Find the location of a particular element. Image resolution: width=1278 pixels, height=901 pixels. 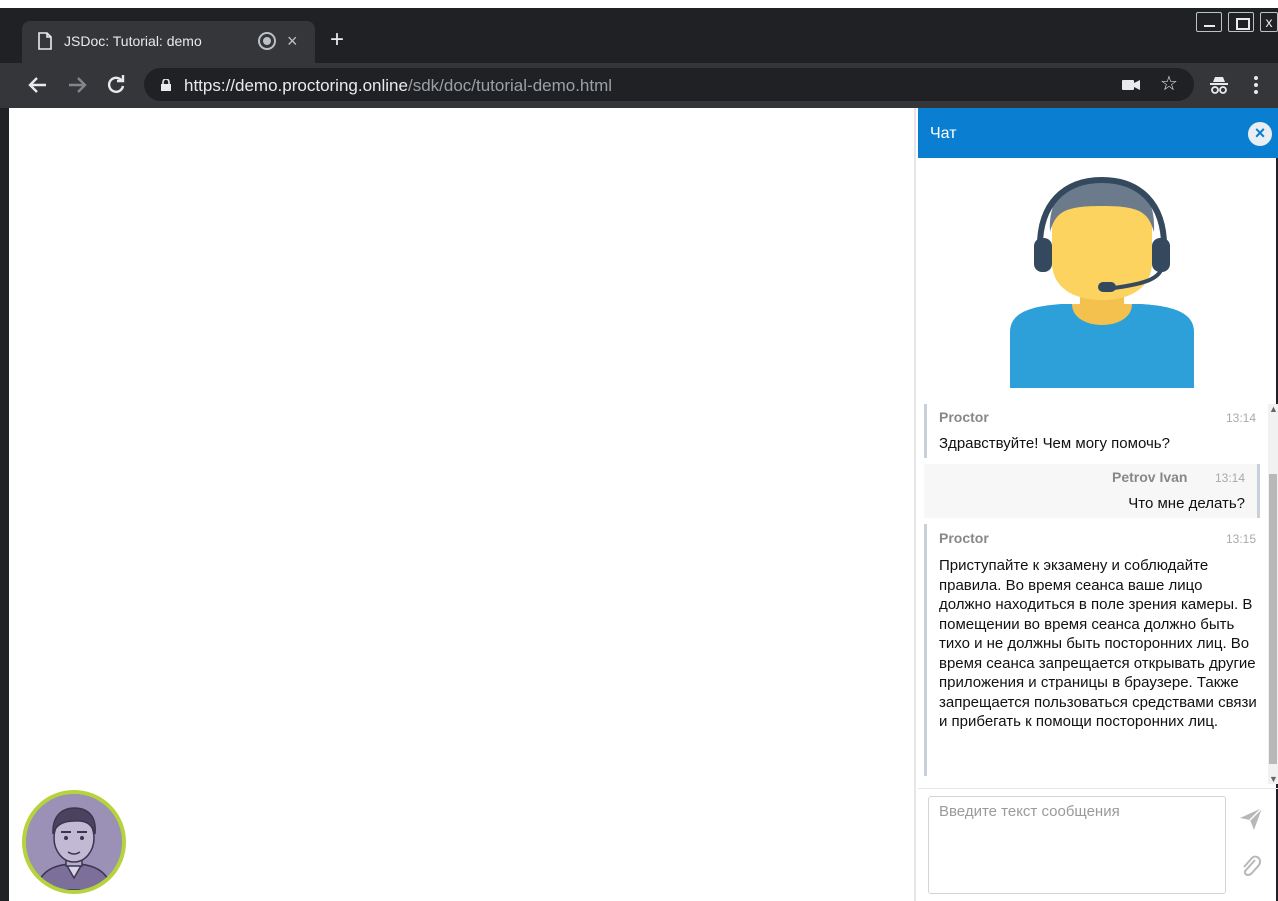

proctor-headset-avatar is located at coordinates (1102, 282).